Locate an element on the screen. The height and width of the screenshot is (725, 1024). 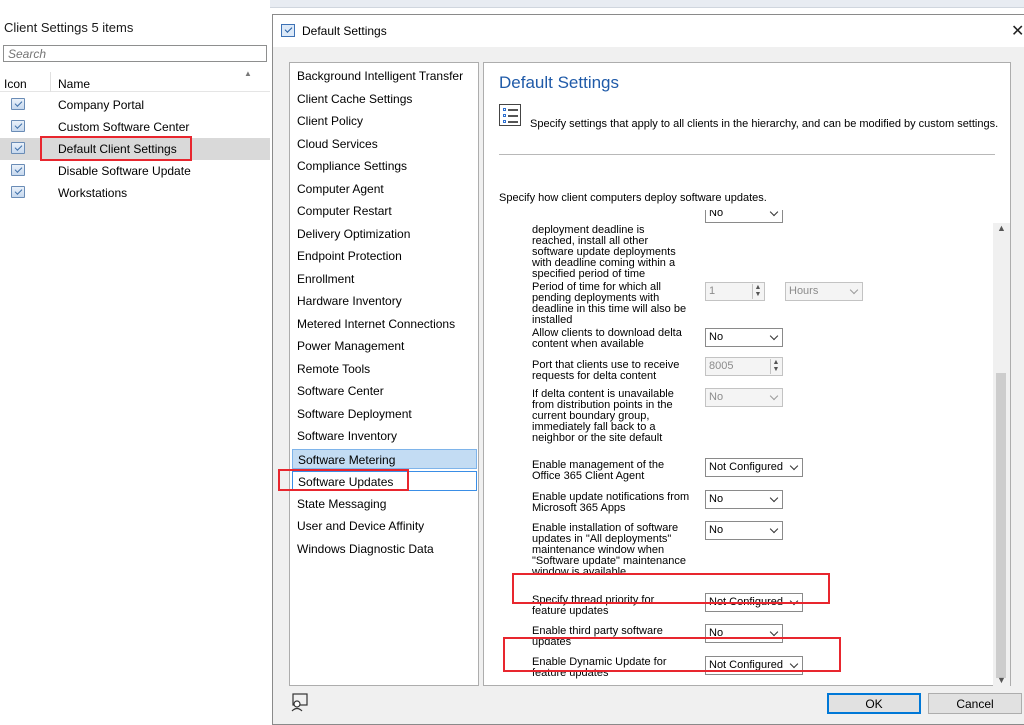
list-item-label: Workstations is located at coordinates (93, 193).